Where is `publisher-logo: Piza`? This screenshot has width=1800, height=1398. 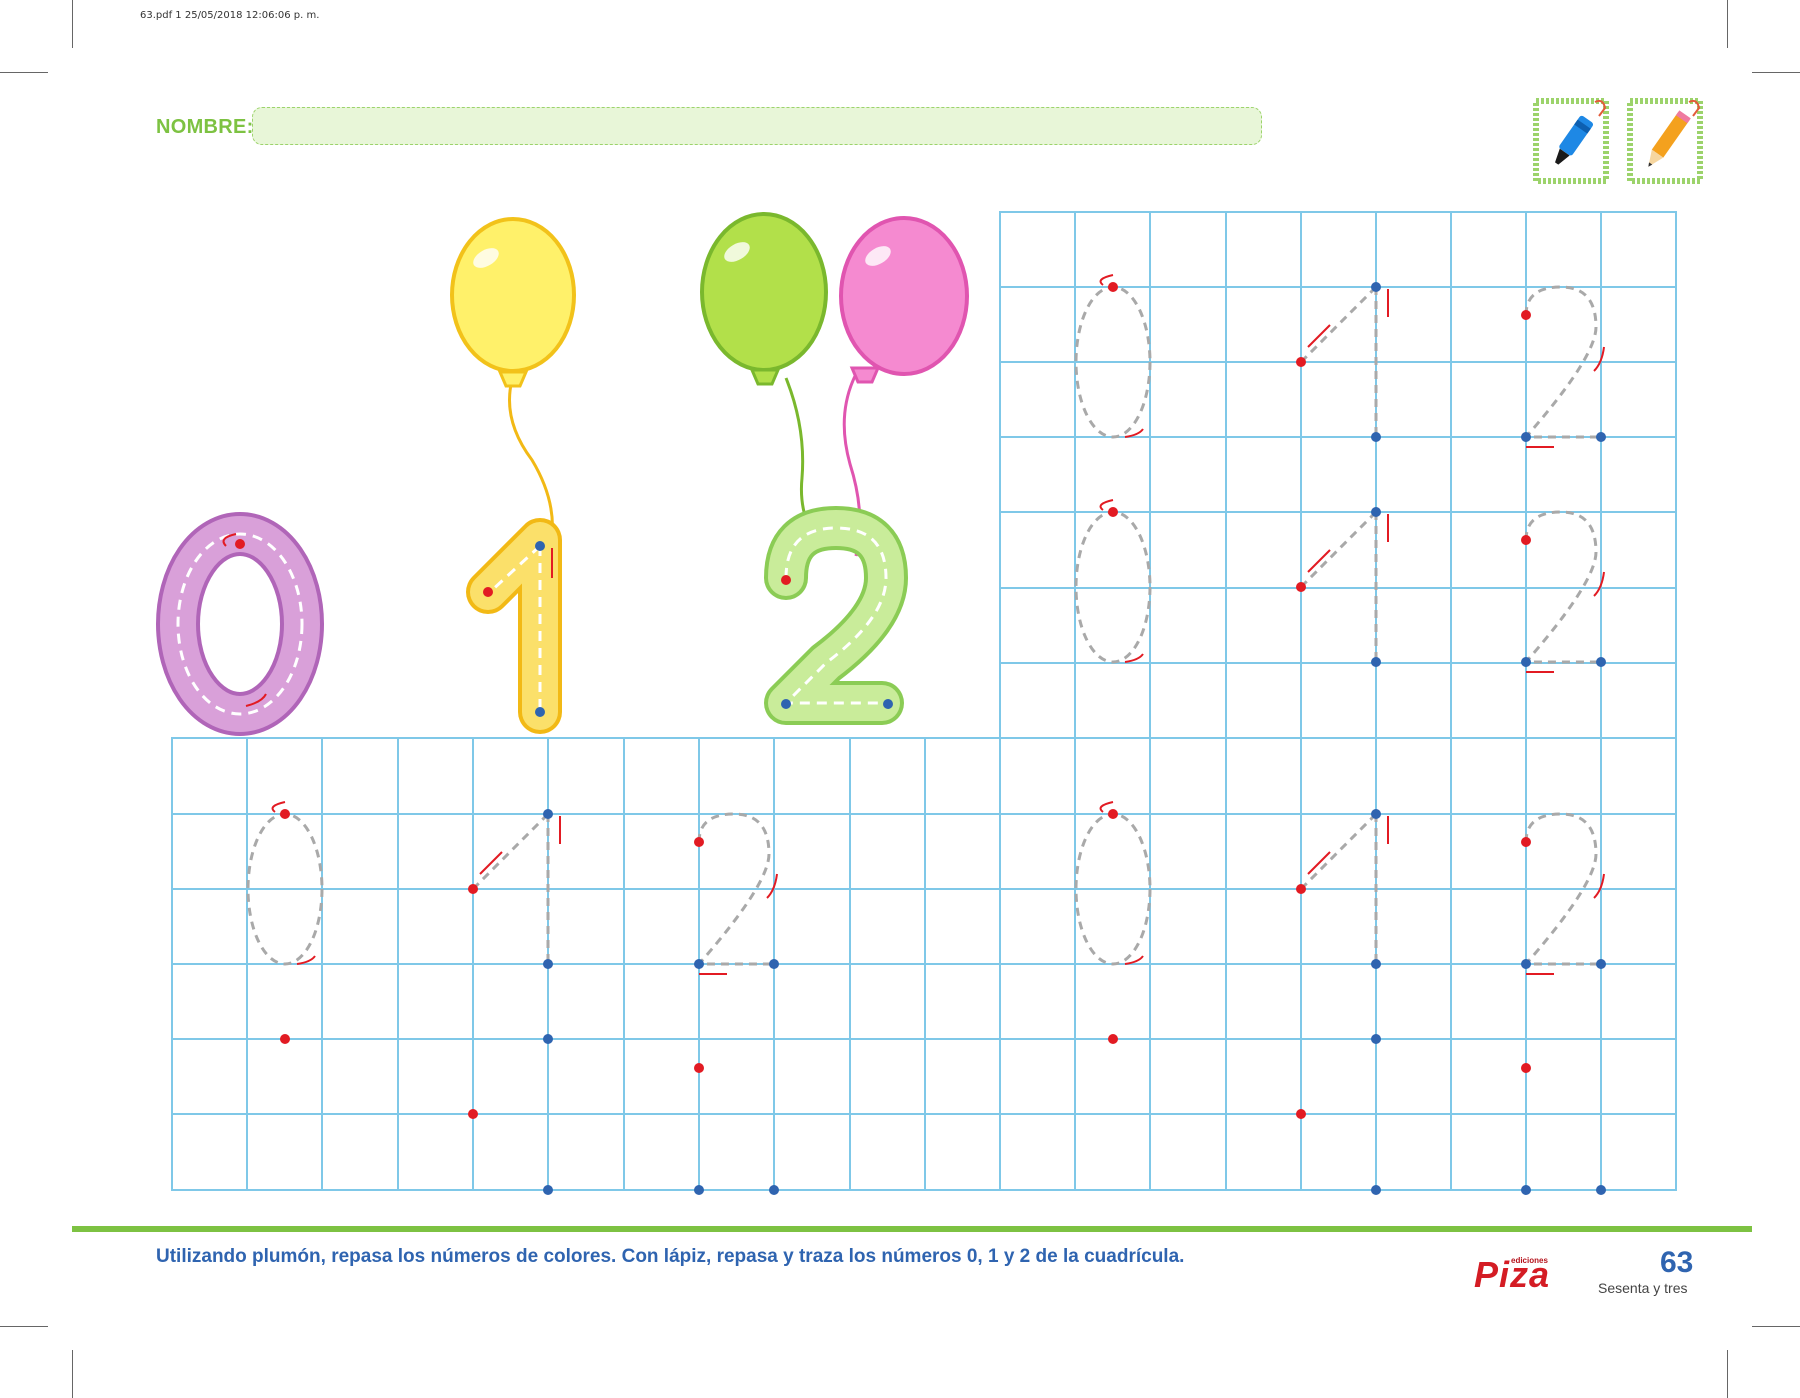
publisher-logo: Piza is located at coordinates (1512, 1274).